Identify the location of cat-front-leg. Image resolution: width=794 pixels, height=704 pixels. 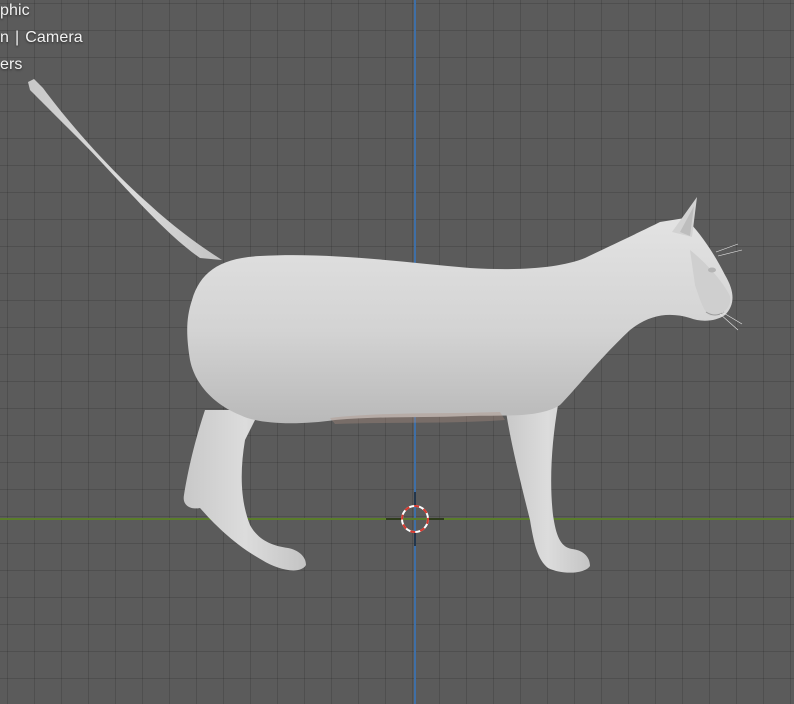
(547, 489).